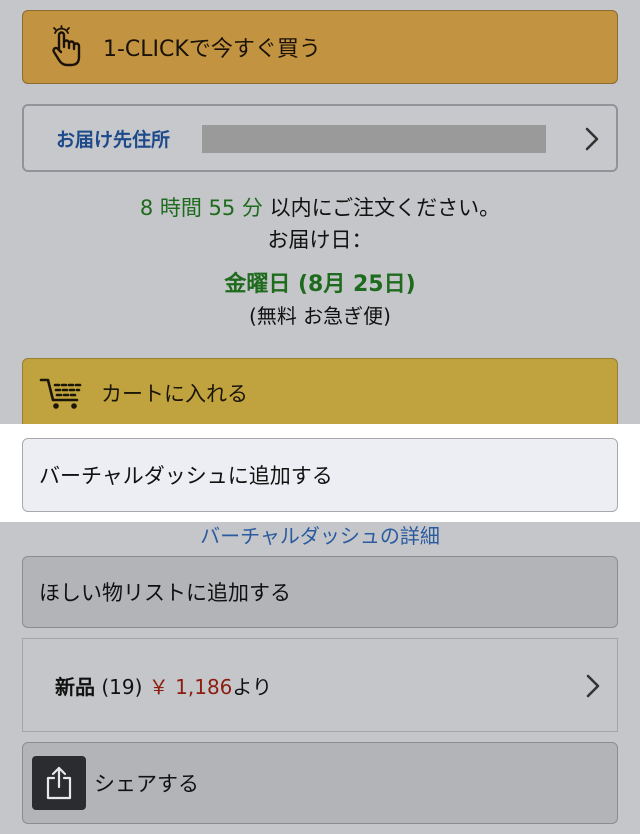 This screenshot has width=640, height=834. I want to click on one-click-label: 1-CLICKで今すぐ買う, so click(212, 49).